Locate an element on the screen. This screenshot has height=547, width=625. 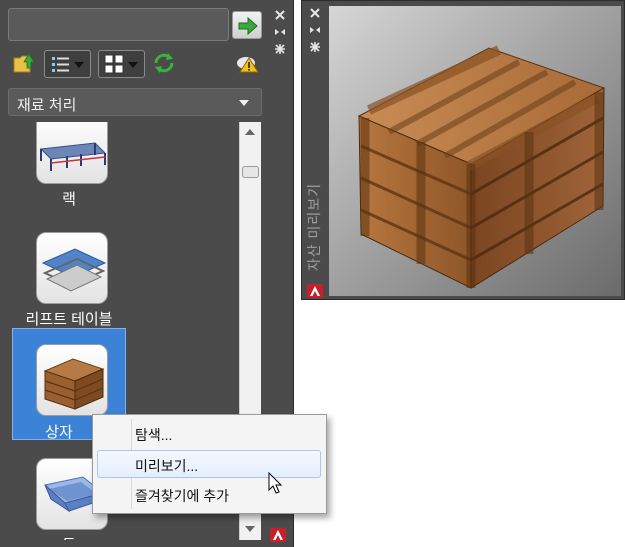
mouse-cursor-icon is located at coordinates (275, 483).